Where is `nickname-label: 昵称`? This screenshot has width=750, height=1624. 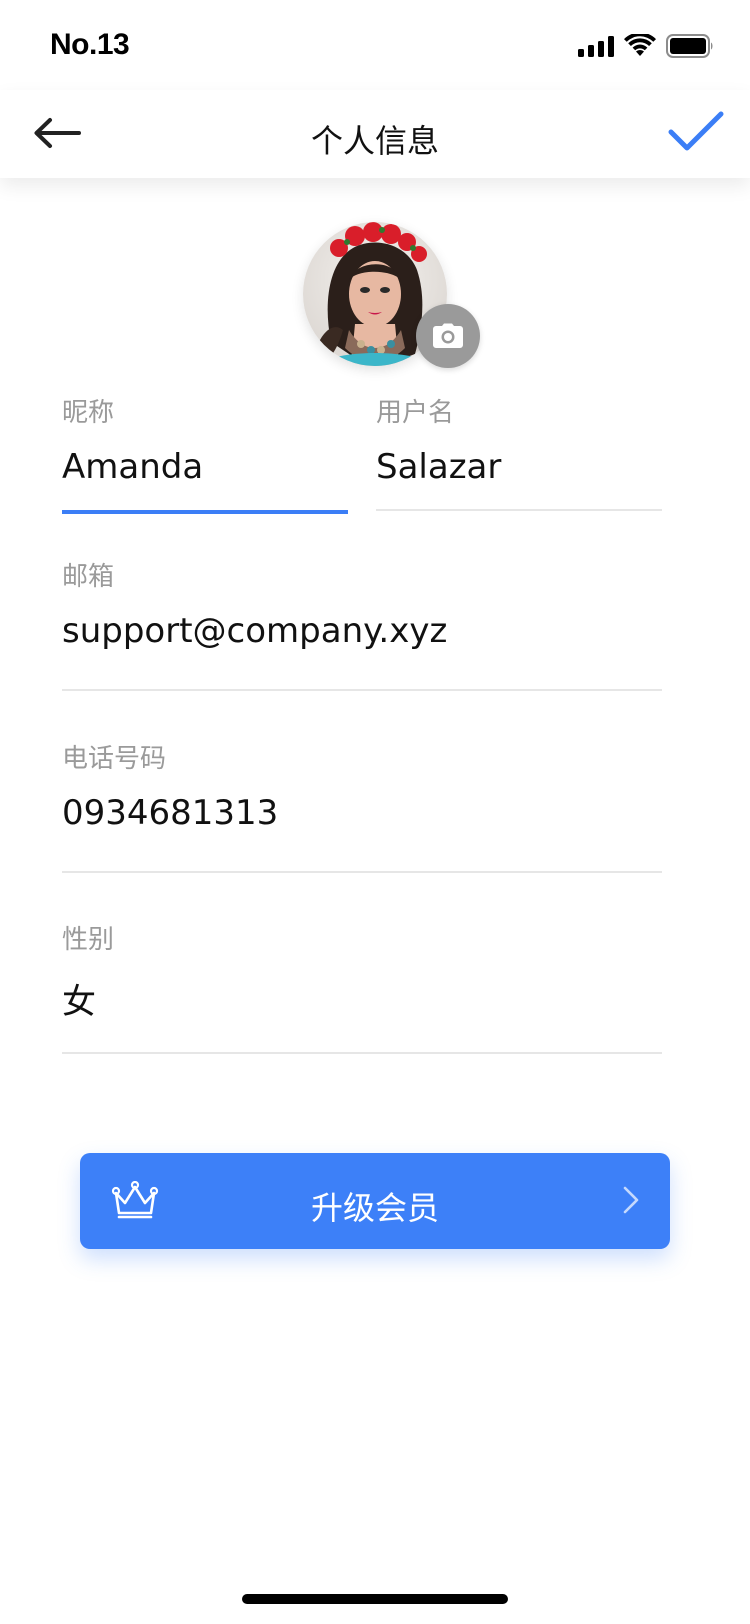 nickname-label: 昵称 is located at coordinates (88, 413).